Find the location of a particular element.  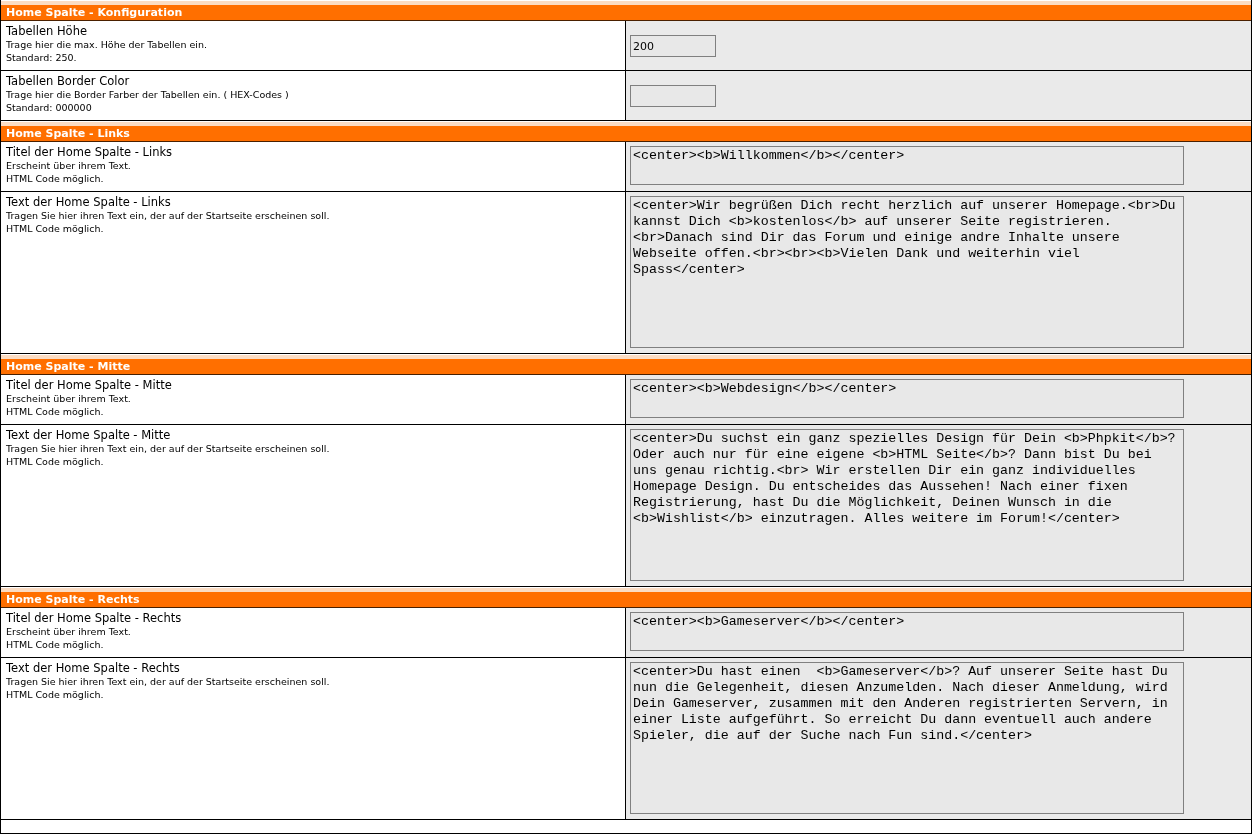

setting-hint: Trage hier die max. Höhe der Tabellen ein. is located at coordinates (107, 44).